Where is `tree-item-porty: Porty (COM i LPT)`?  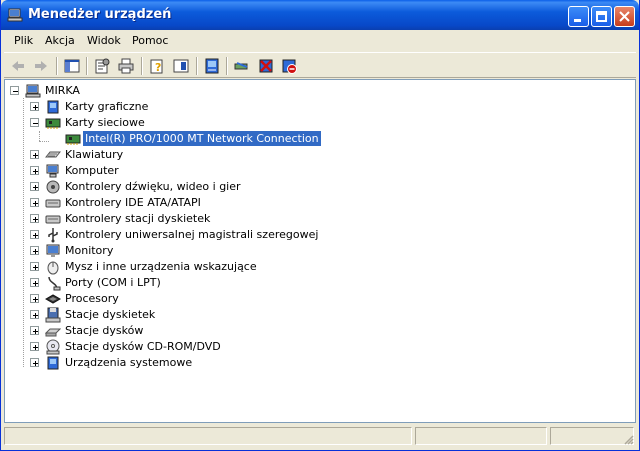 tree-item-porty: Porty (COM i LPT) is located at coordinates (205, 283).